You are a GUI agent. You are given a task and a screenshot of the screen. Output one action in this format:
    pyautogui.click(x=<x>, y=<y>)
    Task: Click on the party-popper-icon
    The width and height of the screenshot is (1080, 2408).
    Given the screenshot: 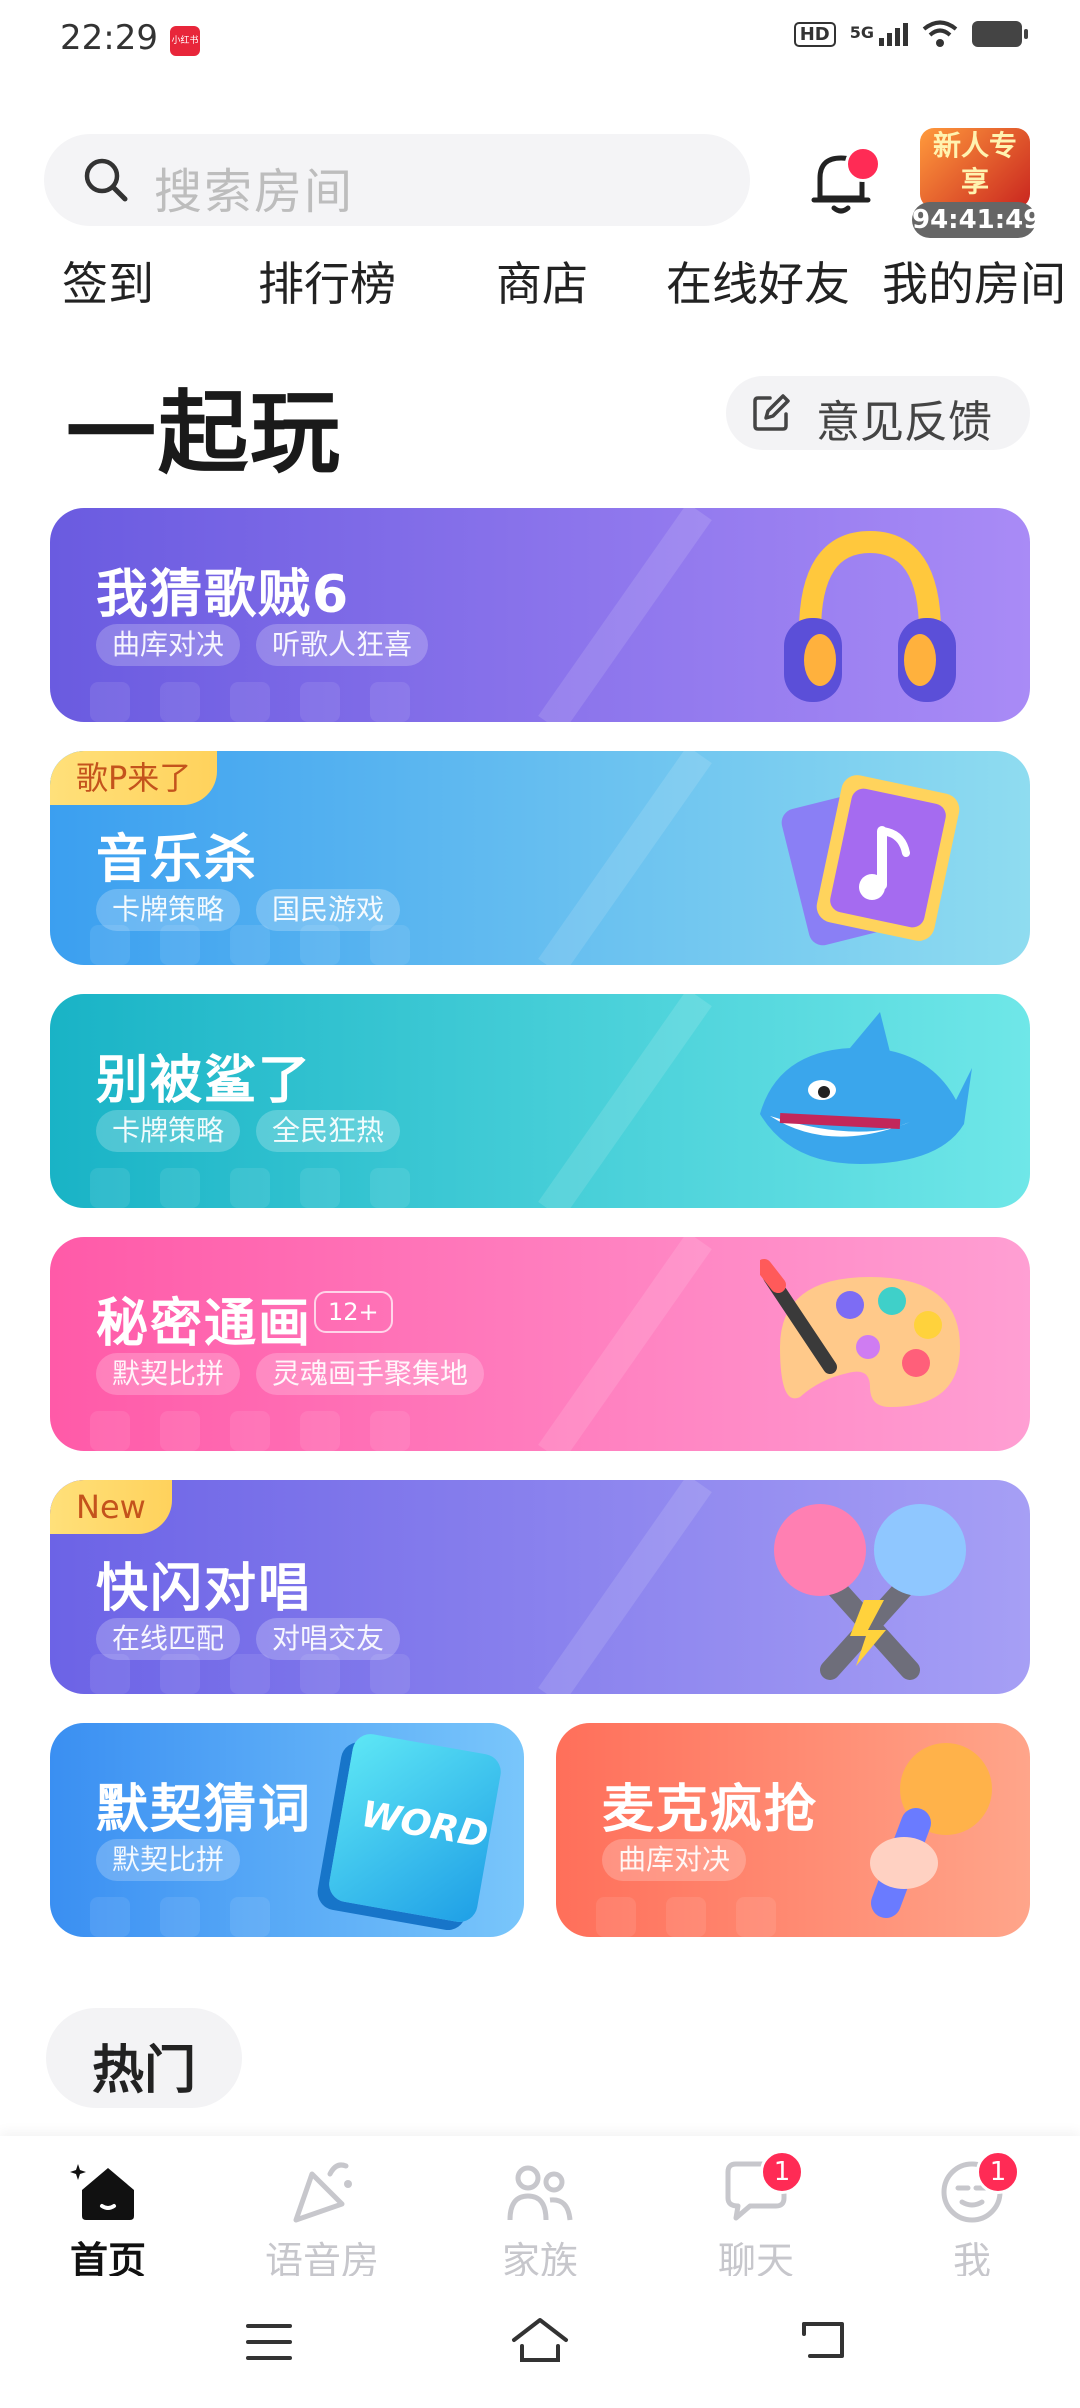 What is the action you would take?
    pyautogui.click(x=322, y=2192)
    